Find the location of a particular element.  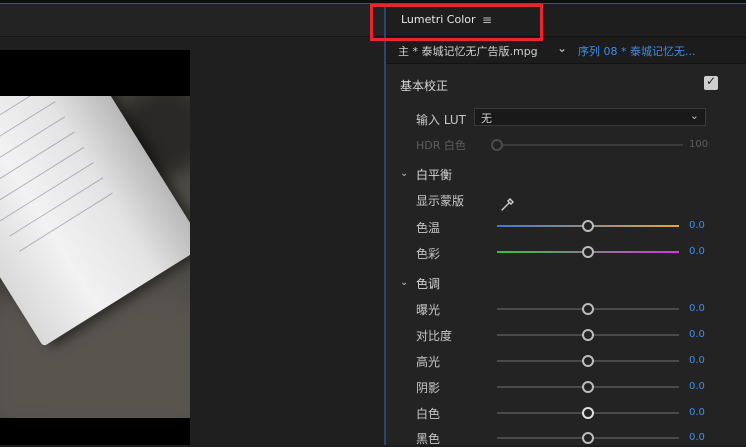

basic-correction-checkbox: ✓ is located at coordinates (711, 82).